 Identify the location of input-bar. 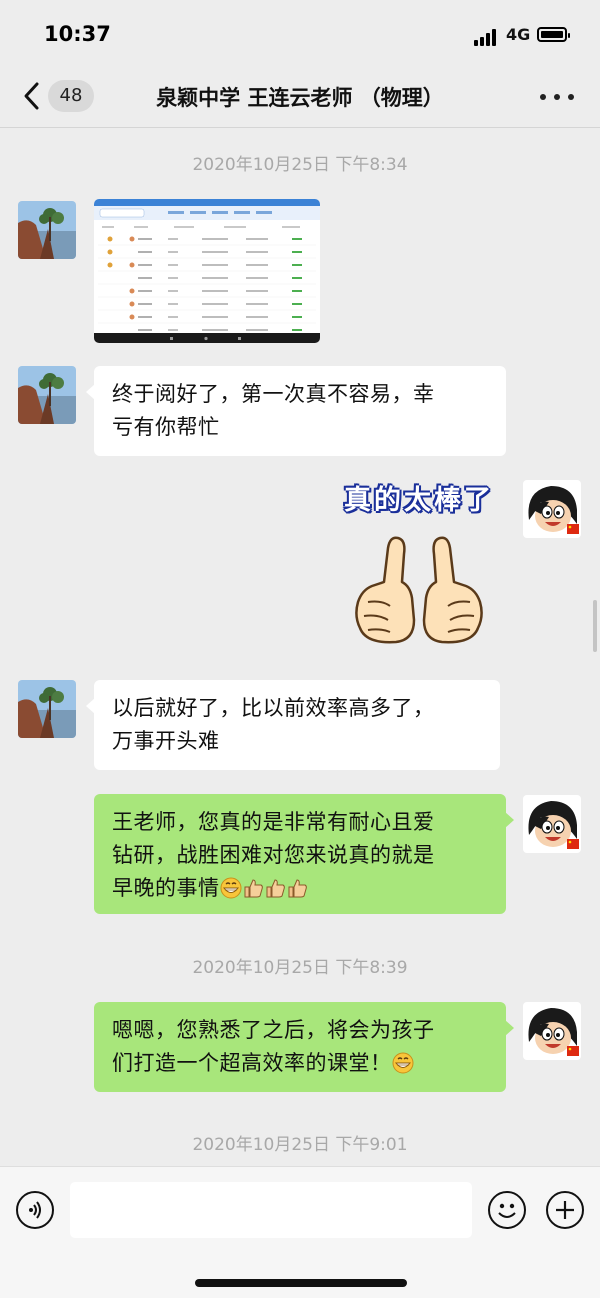
(300, 1232).